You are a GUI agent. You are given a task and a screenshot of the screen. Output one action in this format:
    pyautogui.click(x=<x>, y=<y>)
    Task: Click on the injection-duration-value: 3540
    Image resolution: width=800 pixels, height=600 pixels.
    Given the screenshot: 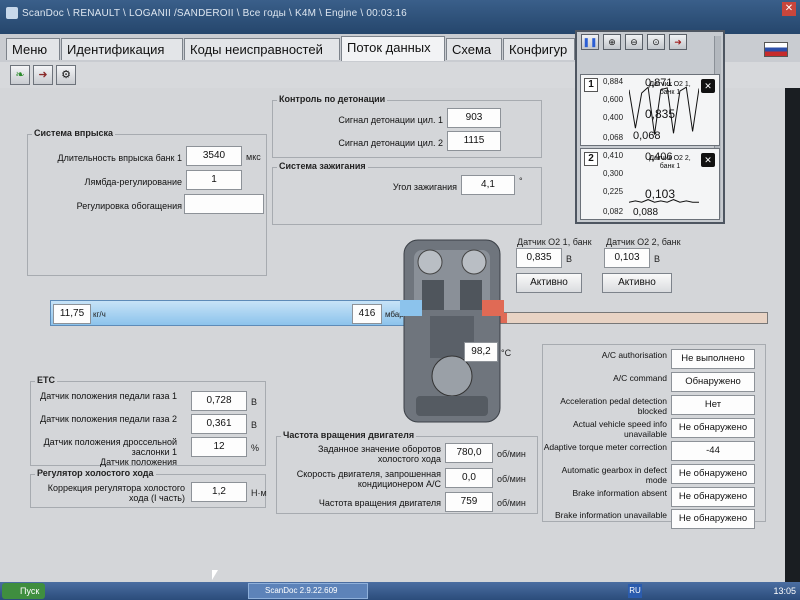 What is the action you would take?
    pyautogui.click(x=214, y=156)
    